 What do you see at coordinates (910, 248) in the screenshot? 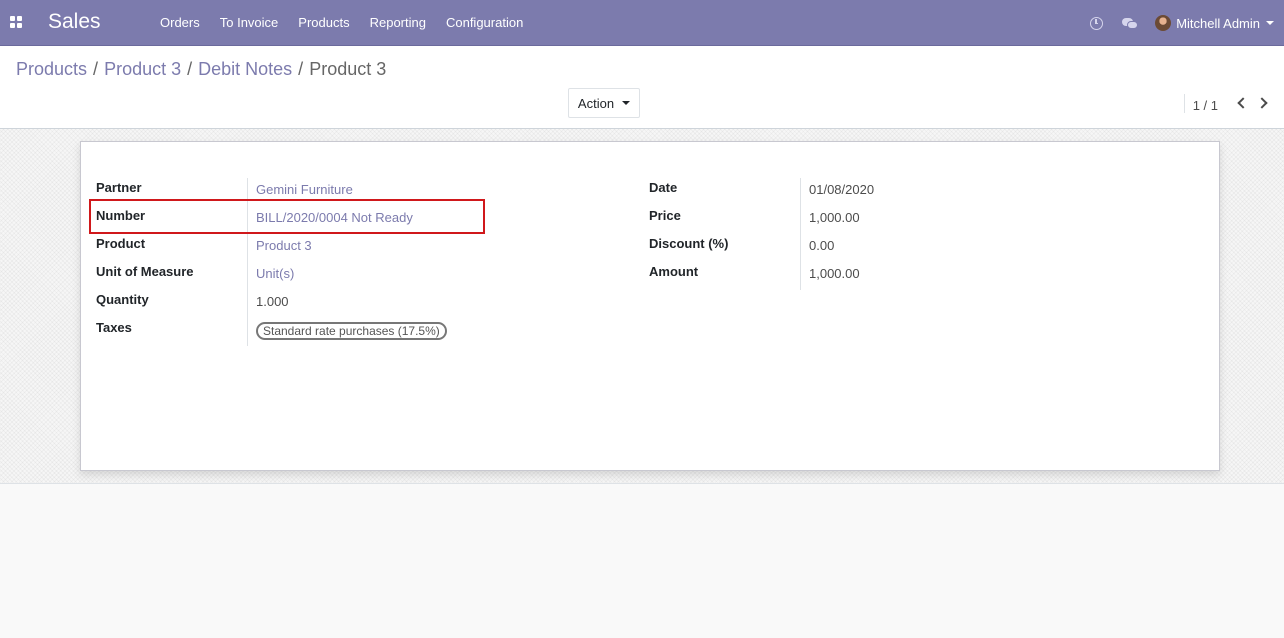
I see `discount-value: 0.00` at bounding box center [910, 248].